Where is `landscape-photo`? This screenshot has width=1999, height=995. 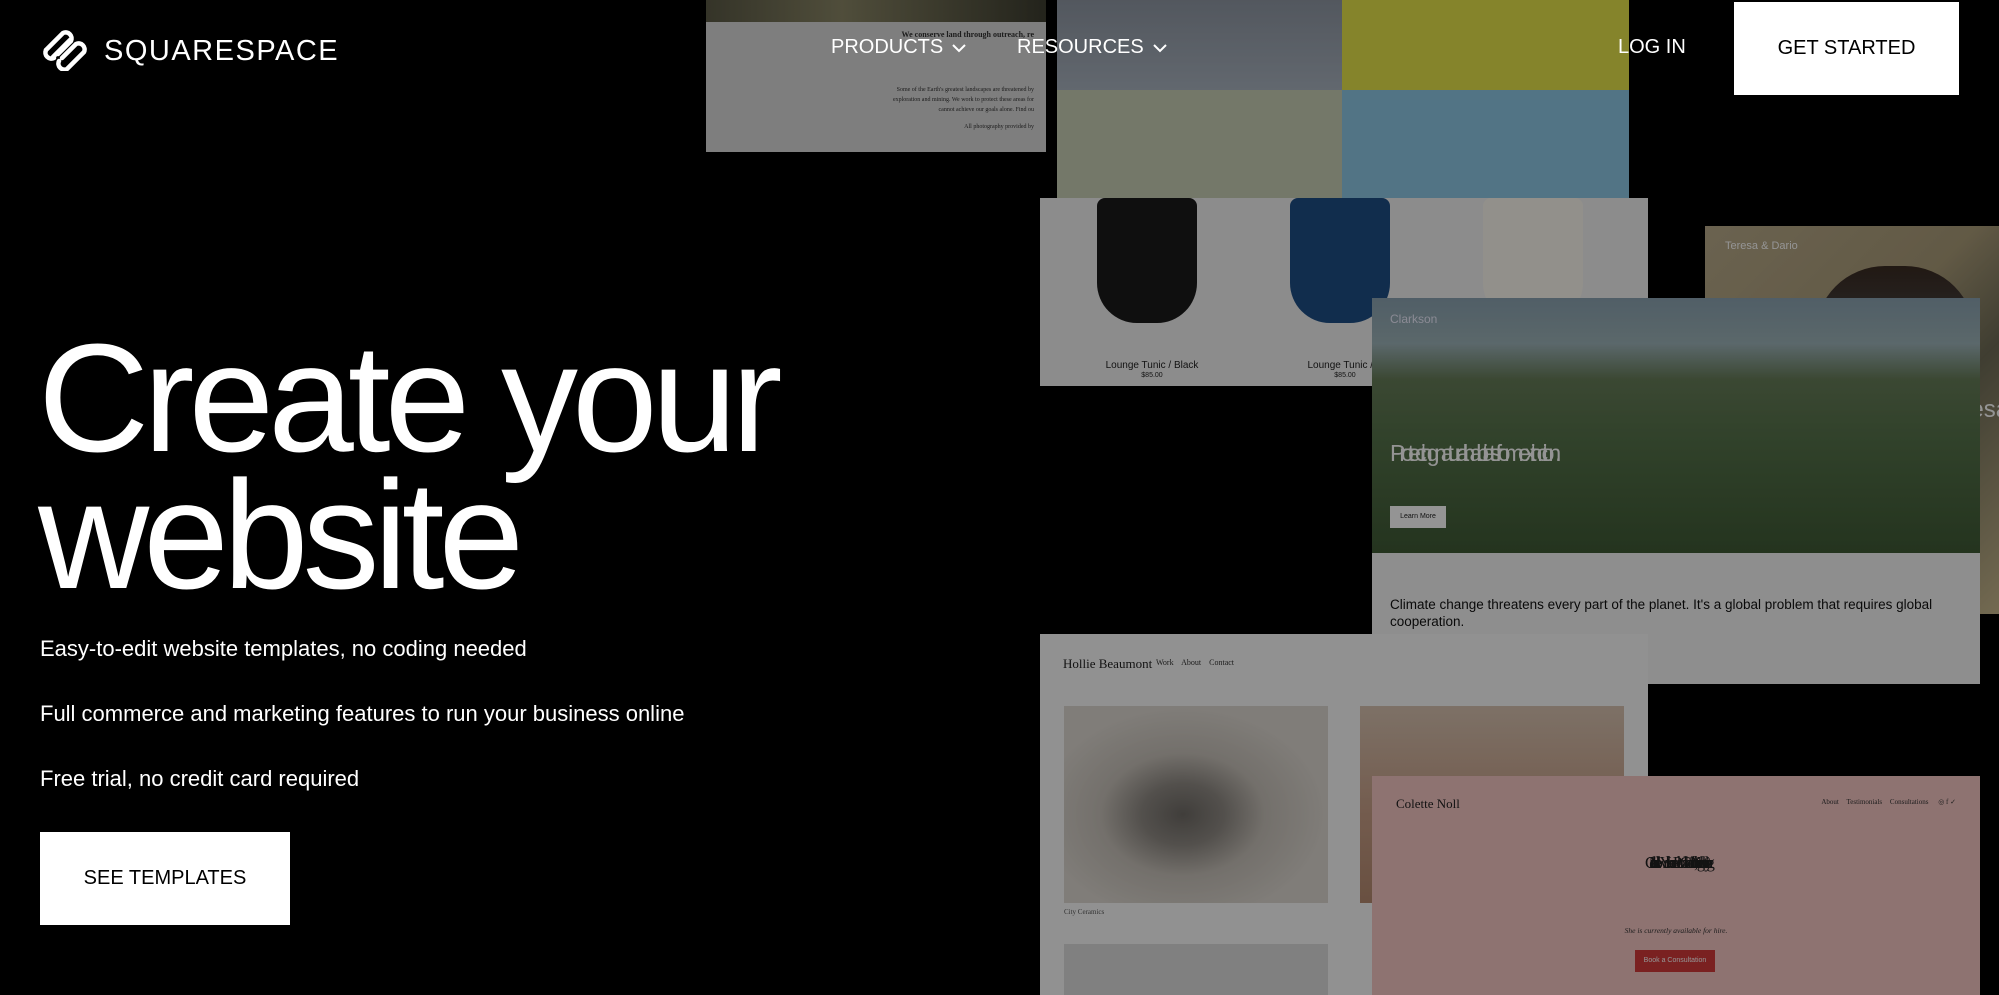
landscape-photo is located at coordinates (1676, 425).